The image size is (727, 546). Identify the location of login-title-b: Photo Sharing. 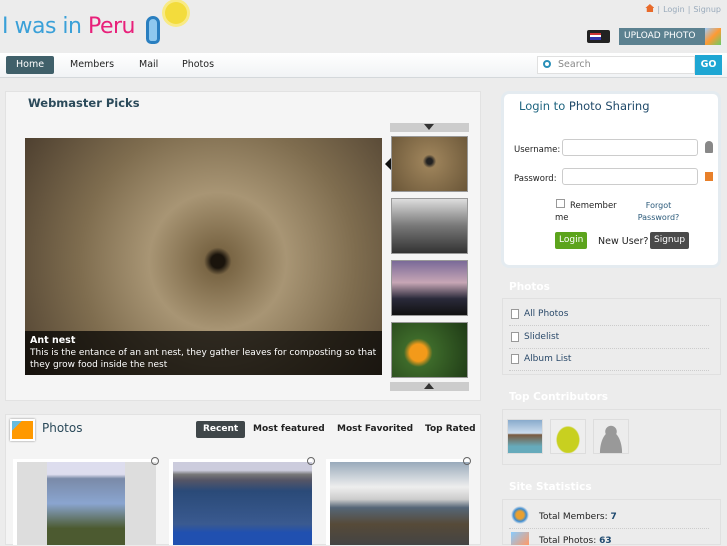
(609, 106).